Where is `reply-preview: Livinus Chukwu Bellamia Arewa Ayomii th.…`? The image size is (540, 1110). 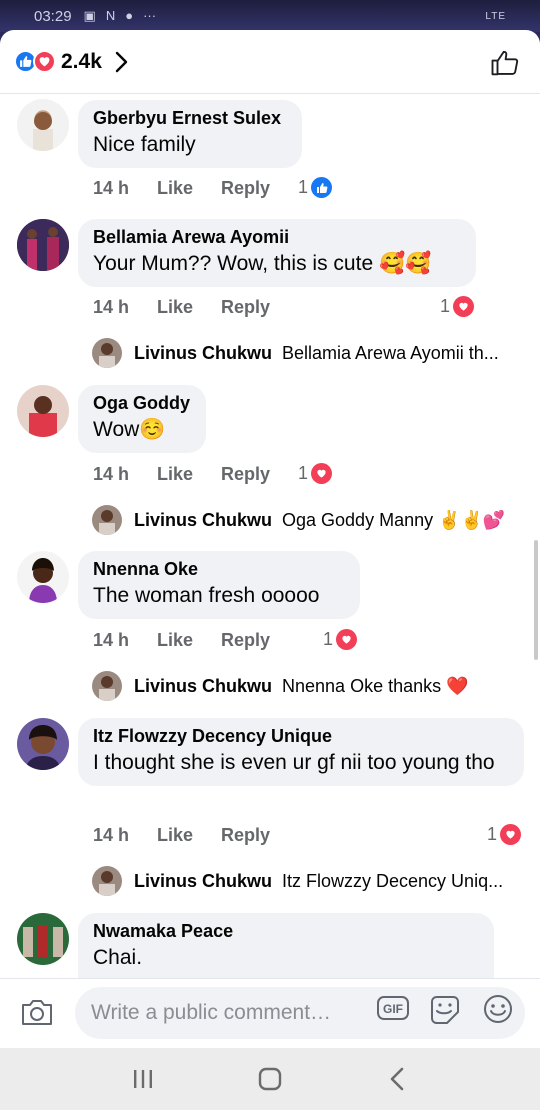
reply-preview: Livinus Chukwu Bellamia Arewa Ayomii th.… is located at coordinates (295, 353).